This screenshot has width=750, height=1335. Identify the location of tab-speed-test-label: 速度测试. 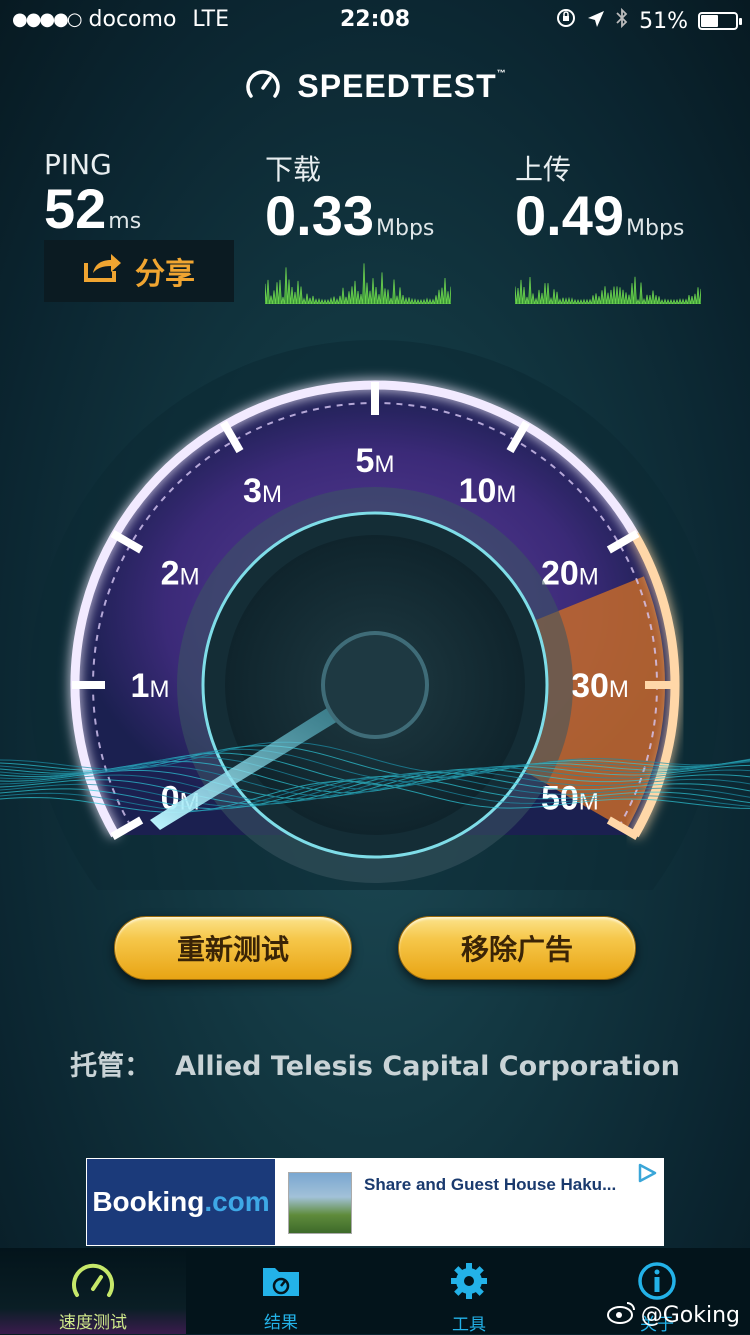
(93, 1323).